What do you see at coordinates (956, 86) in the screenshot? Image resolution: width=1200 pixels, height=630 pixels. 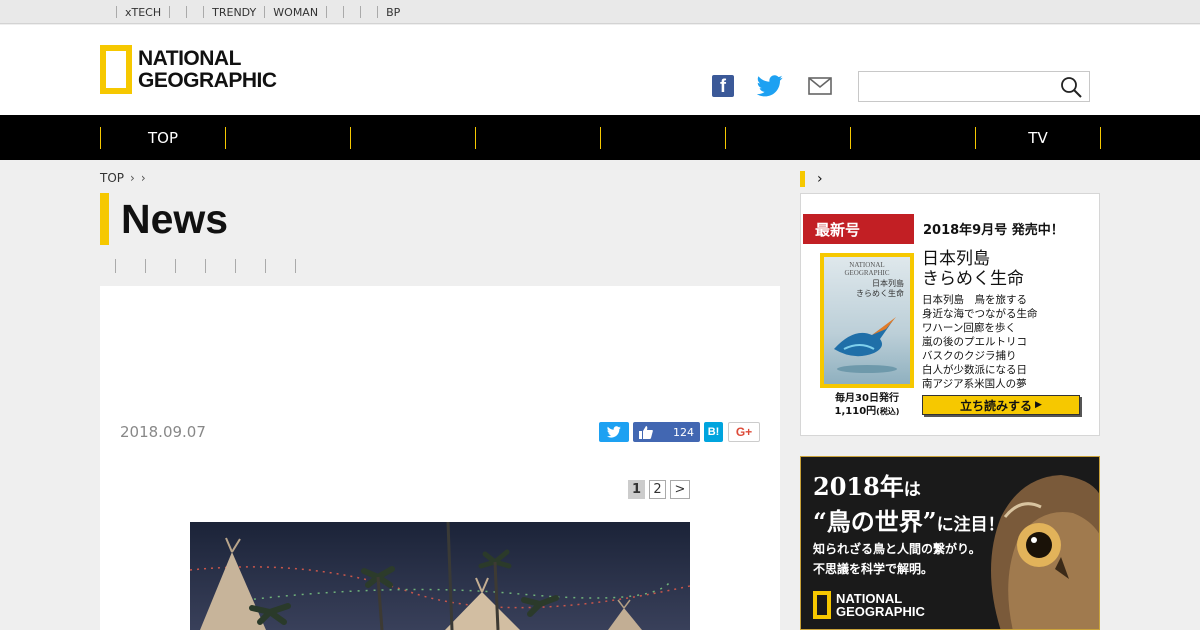 I see `search-input` at bounding box center [956, 86].